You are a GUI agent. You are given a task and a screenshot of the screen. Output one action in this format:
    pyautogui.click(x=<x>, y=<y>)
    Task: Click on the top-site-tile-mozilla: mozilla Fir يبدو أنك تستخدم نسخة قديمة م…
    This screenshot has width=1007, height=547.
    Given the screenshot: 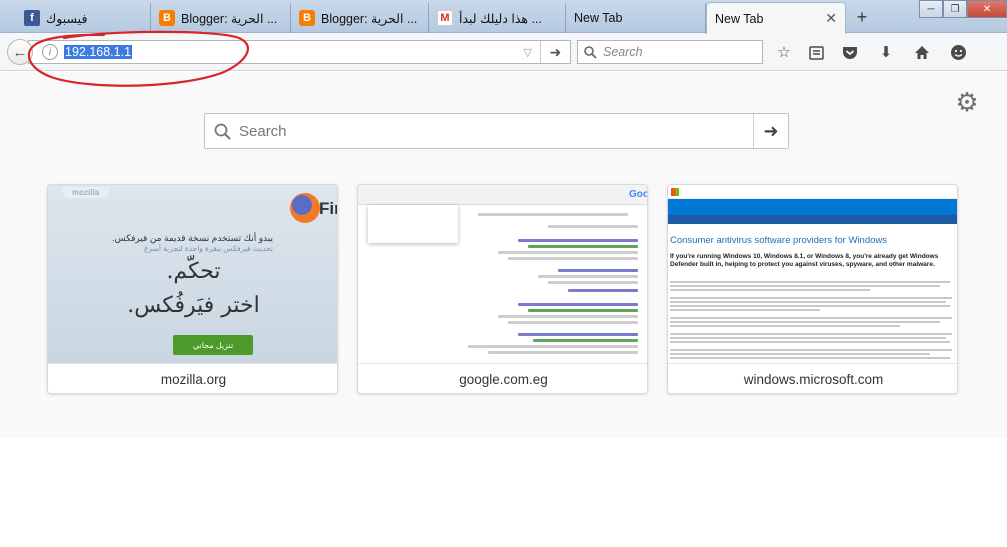 What is the action you would take?
    pyautogui.click(x=192, y=289)
    